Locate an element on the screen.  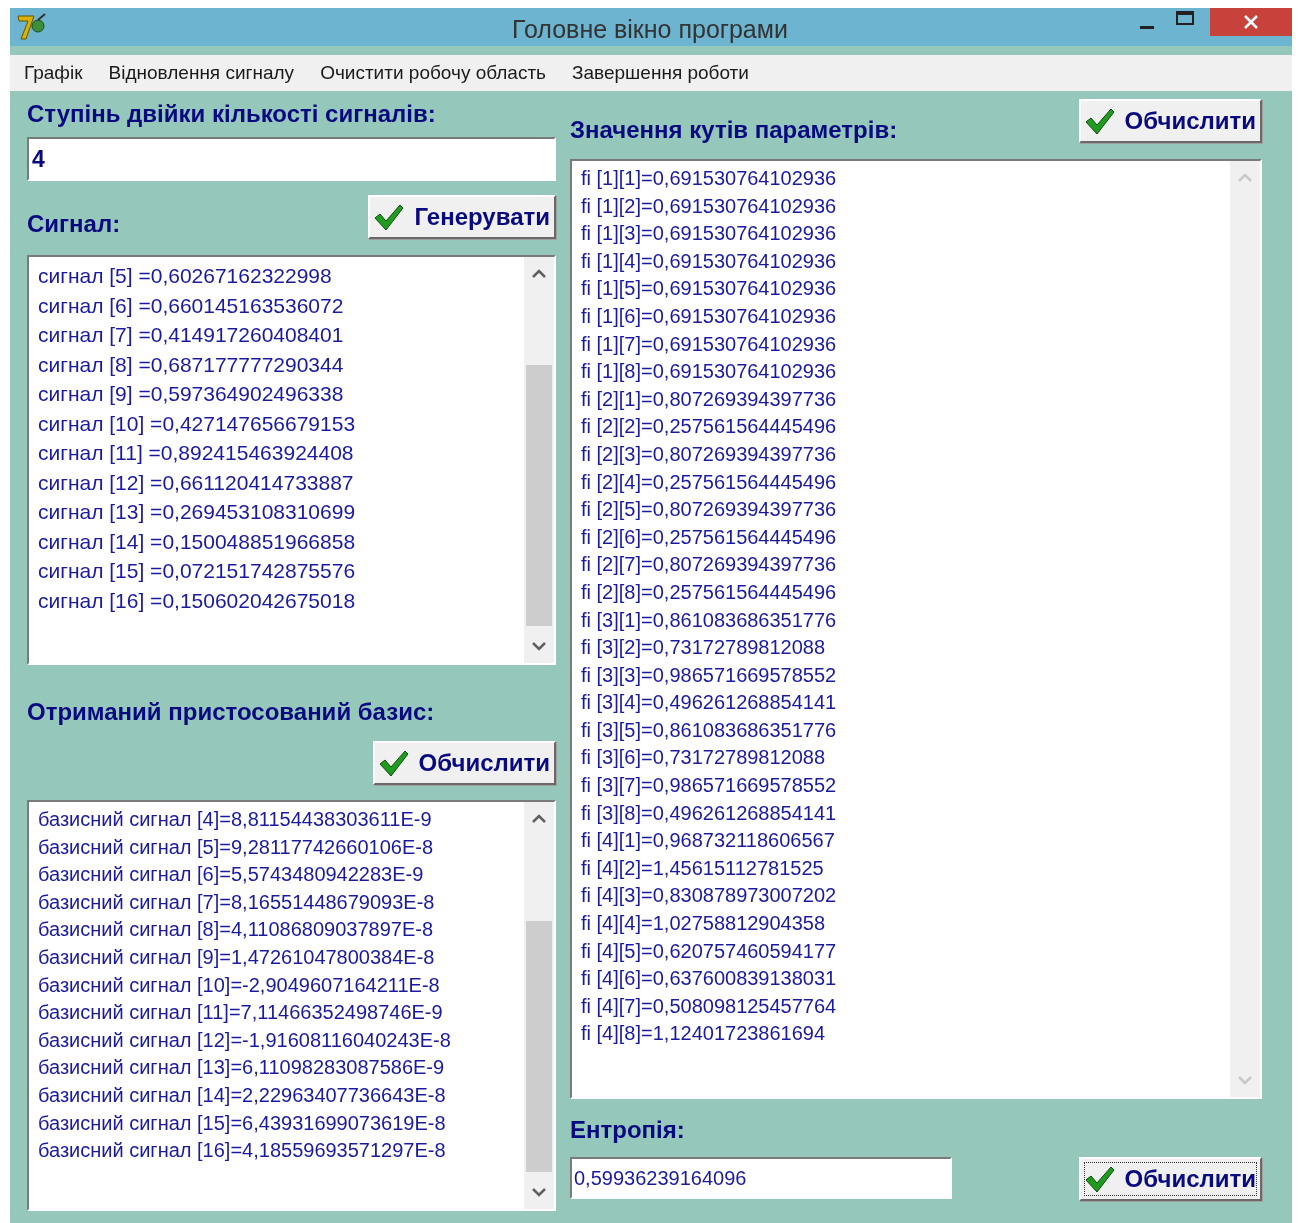
section-label: Отриманий пристосований базис: is located at coordinates (231, 712).